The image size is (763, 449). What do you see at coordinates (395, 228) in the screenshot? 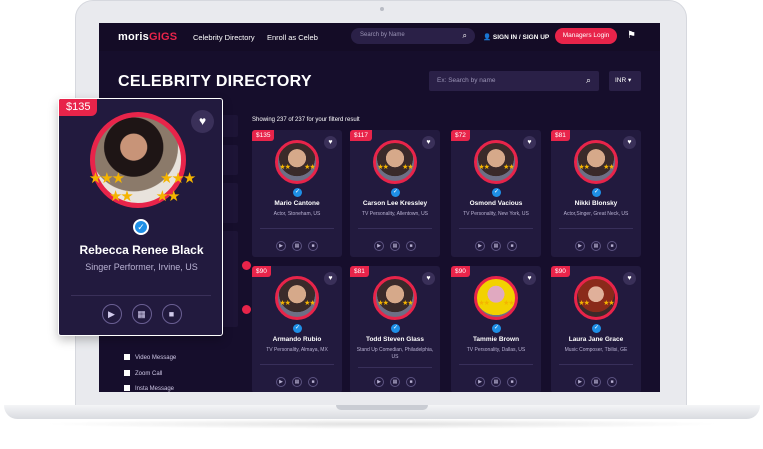
I see `card-divider` at bounding box center [395, 228].